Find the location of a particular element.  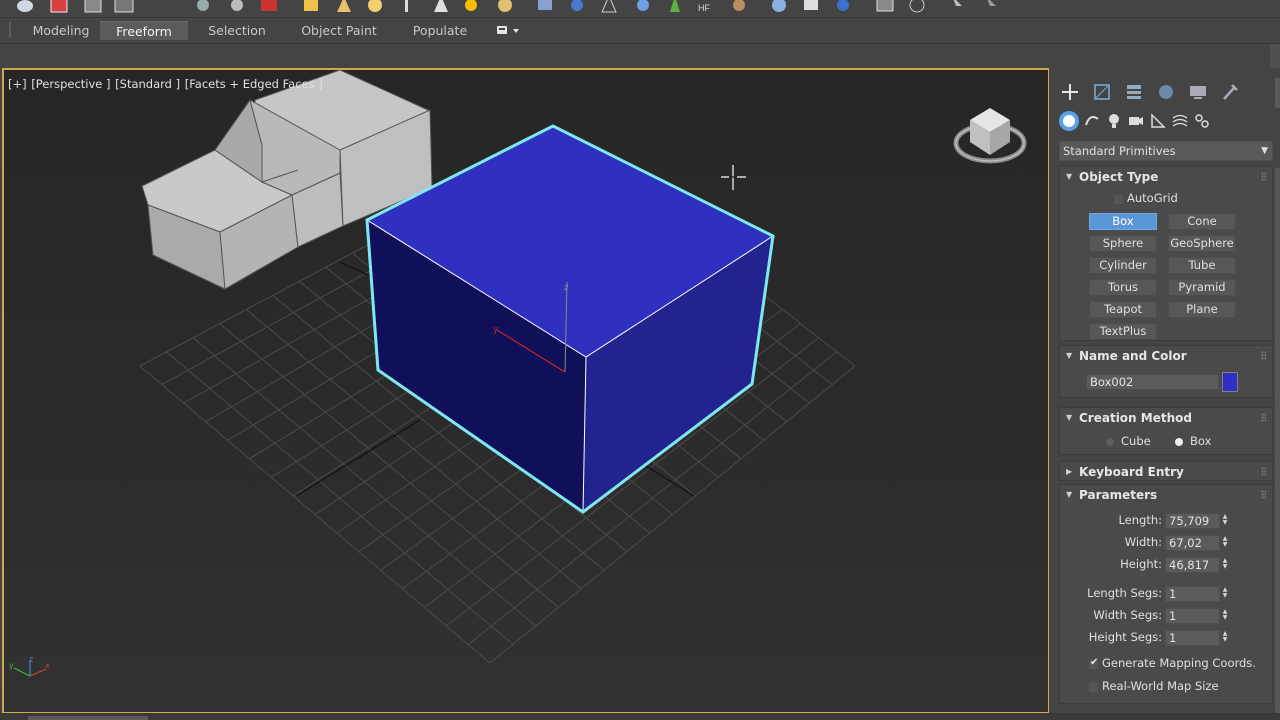

primitive-button-tube: Tube is located at coordinates (1202, 265).